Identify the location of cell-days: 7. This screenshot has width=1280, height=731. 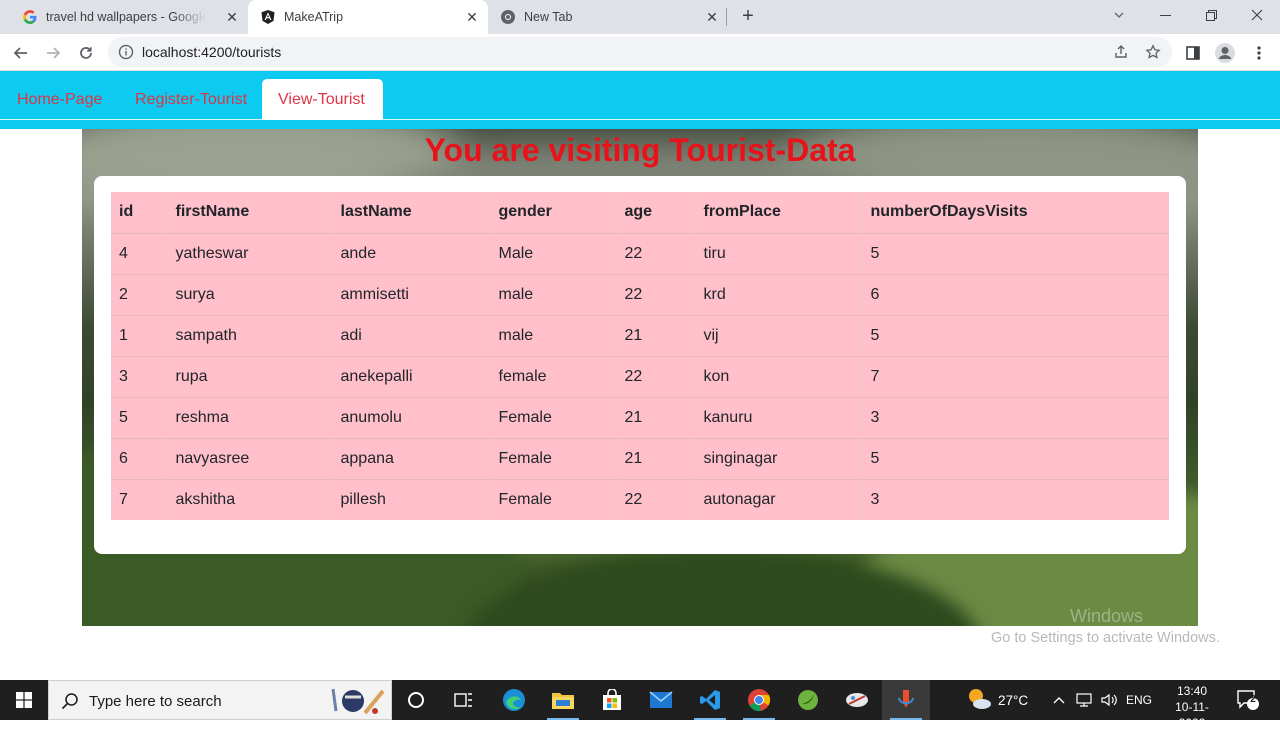
(1015, 377).